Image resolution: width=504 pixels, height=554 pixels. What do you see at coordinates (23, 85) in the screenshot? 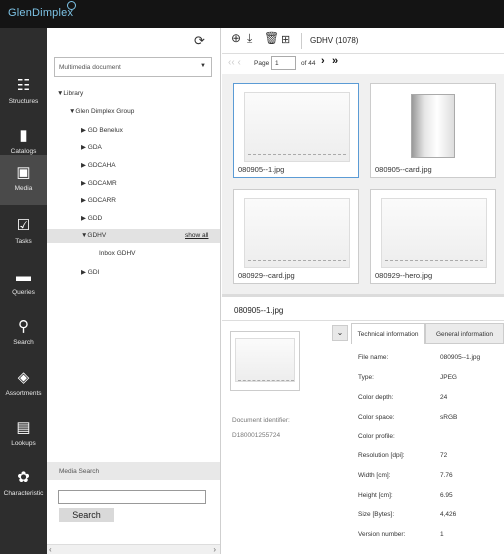
I see `structures-icon: ☷` at bounding box center [23, 85].